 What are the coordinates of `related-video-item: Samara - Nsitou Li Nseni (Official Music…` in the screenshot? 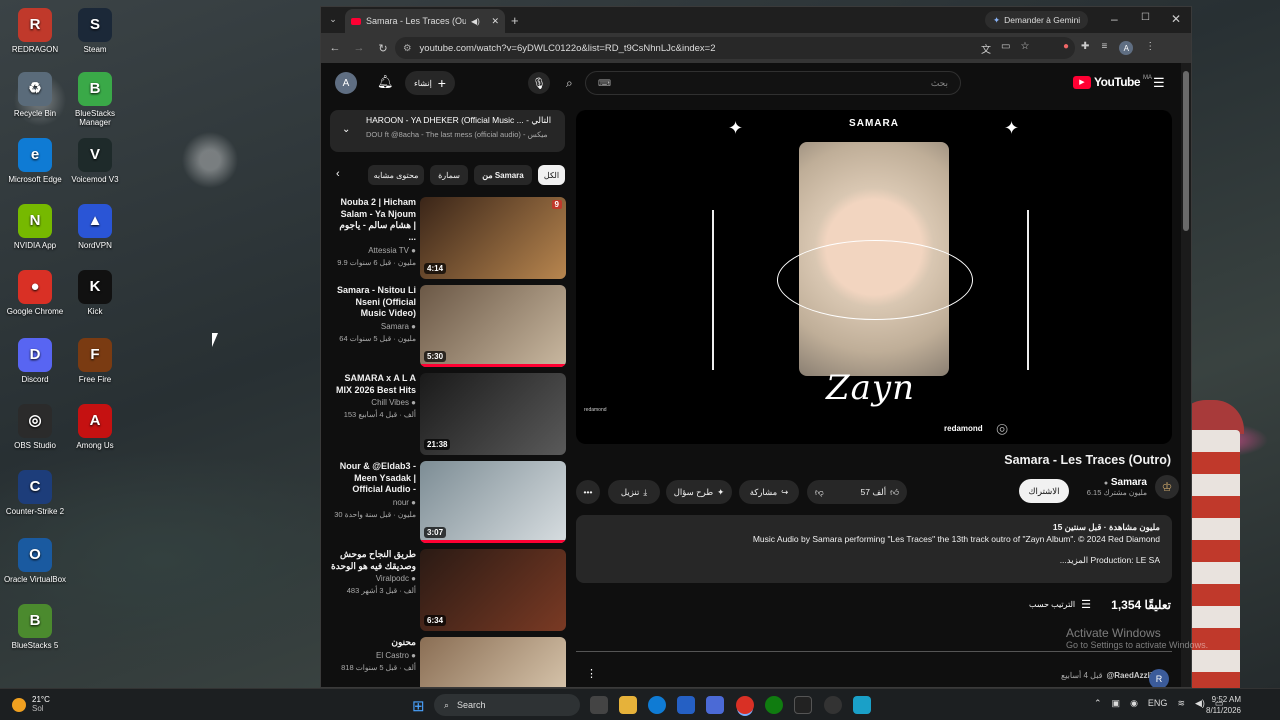 It's located at (448, 326).